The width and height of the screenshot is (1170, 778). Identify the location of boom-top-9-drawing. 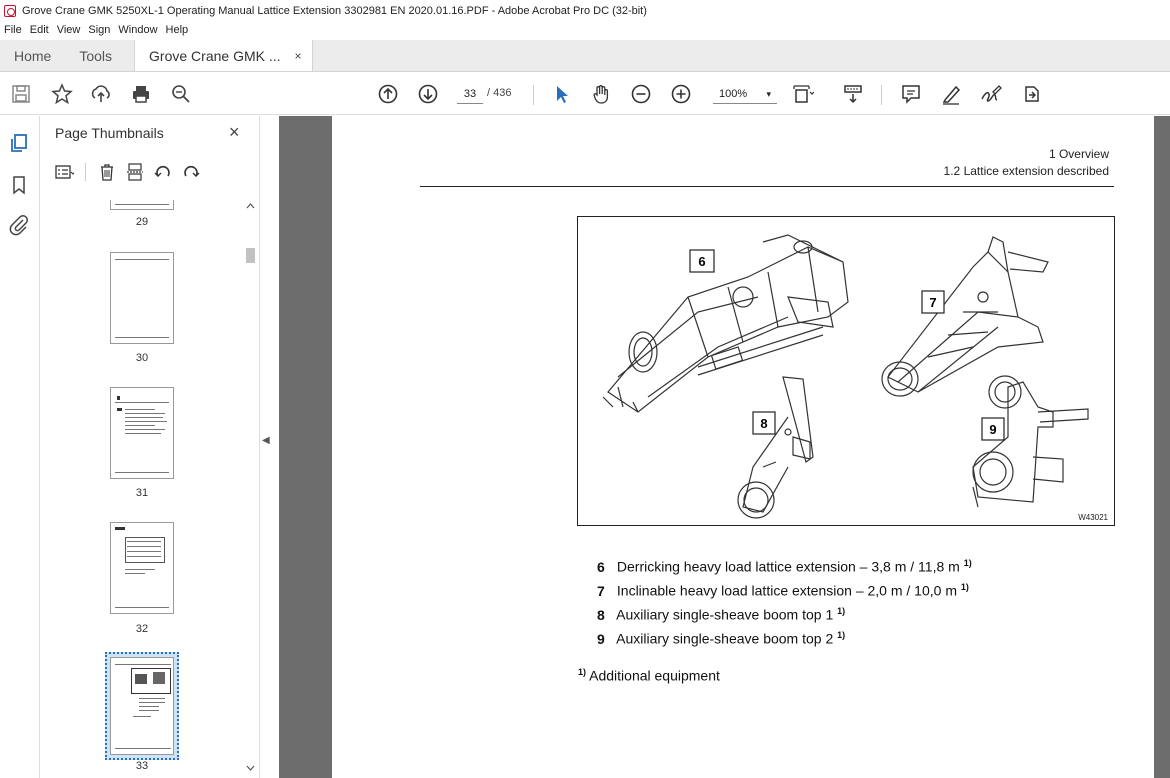
(1030, 441).